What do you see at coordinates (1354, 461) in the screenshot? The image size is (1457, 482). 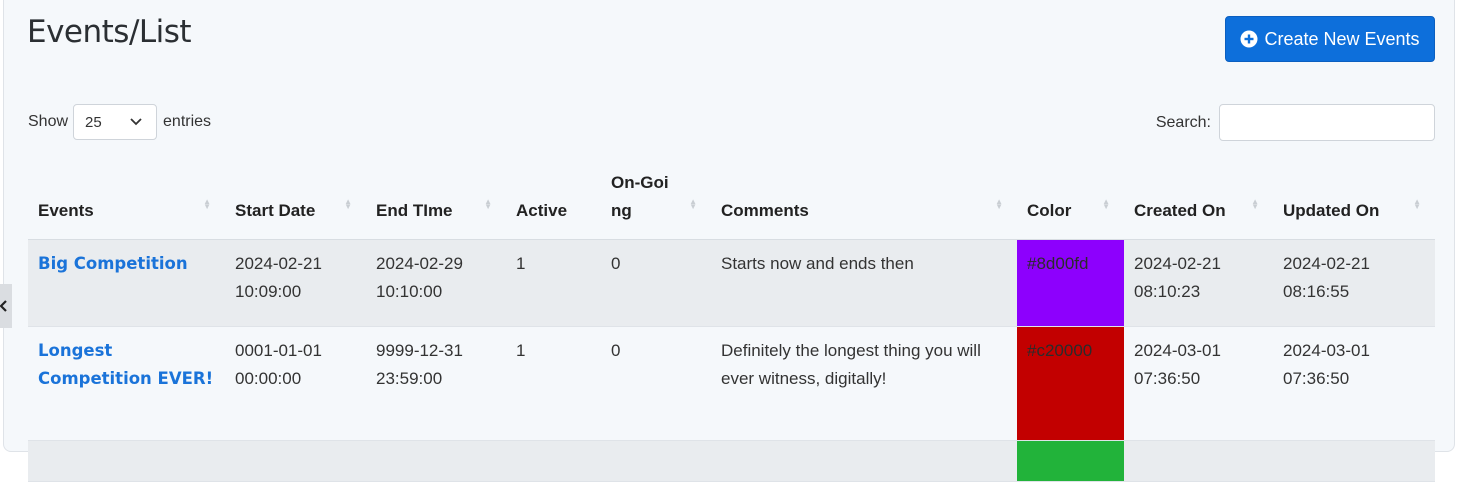 I see `updated-on-cell` at bounding box center [1354, 461].